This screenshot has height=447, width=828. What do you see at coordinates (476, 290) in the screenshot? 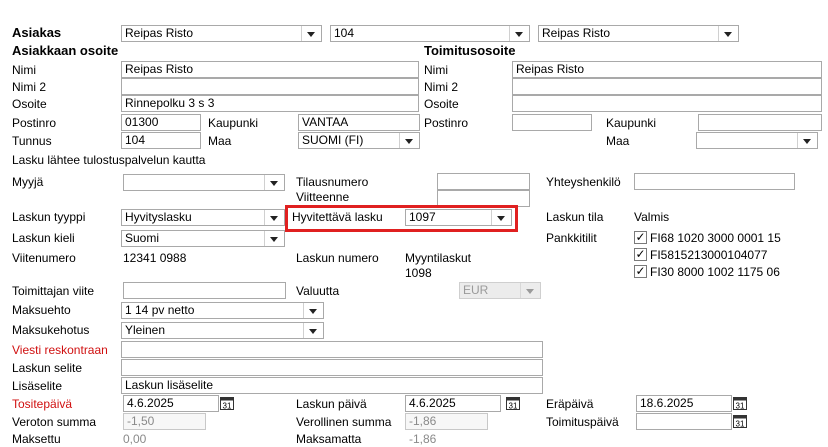
I see `currency-value: EUR` at bounding box center [476, 290].